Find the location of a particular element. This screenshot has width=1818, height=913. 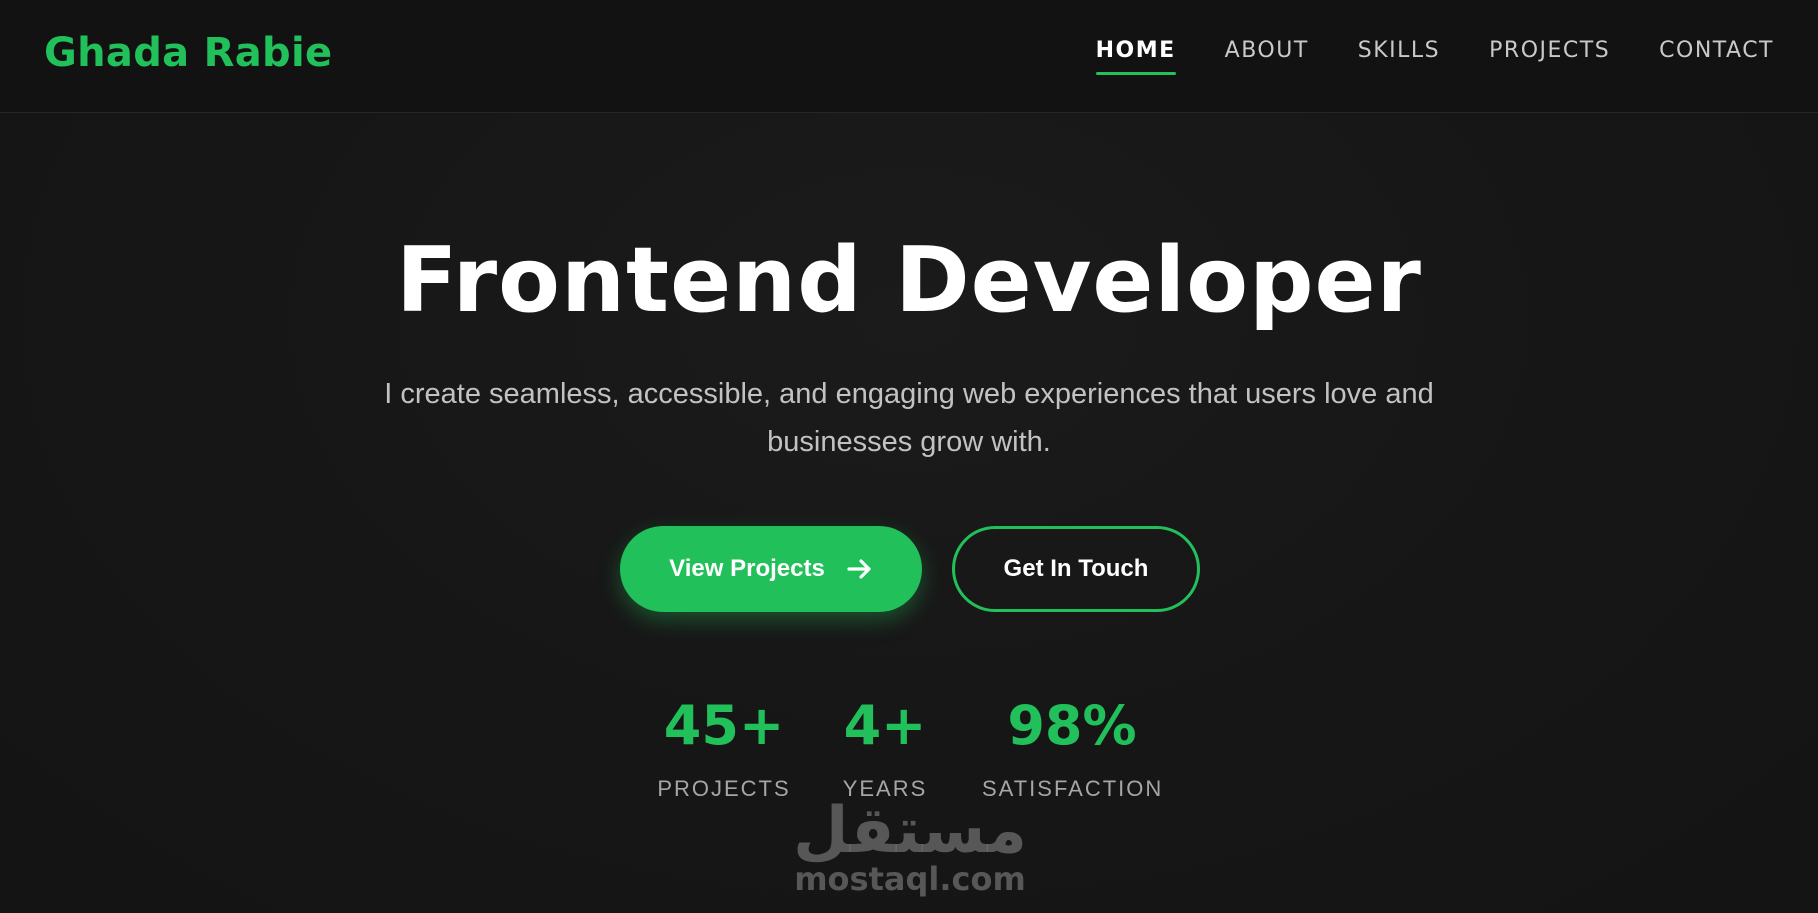

nav-item-projects: PROJECTS is located at coordinates (1549, 56).